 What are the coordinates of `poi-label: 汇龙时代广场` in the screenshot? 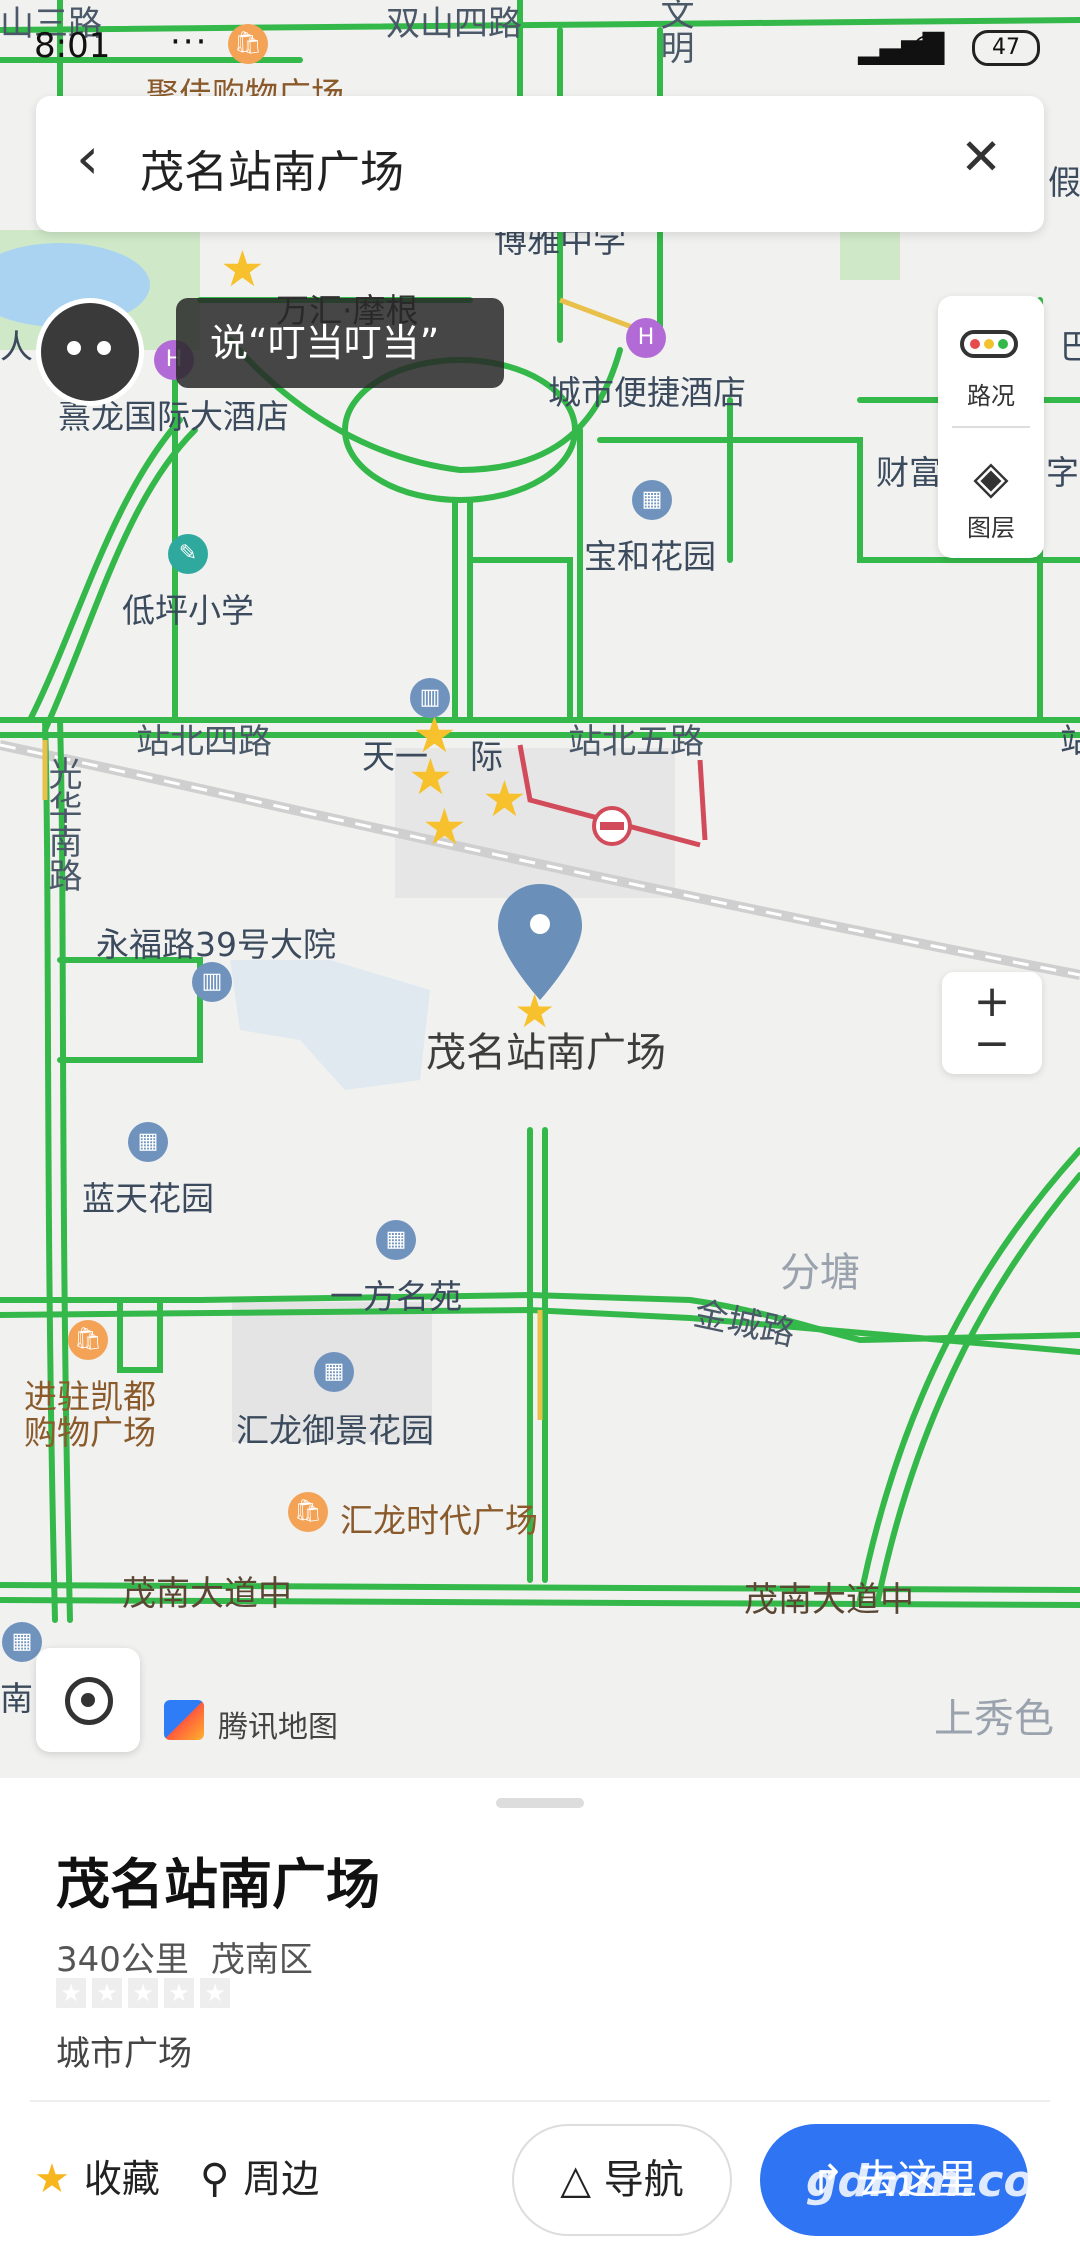 It's located at (439, 1518).